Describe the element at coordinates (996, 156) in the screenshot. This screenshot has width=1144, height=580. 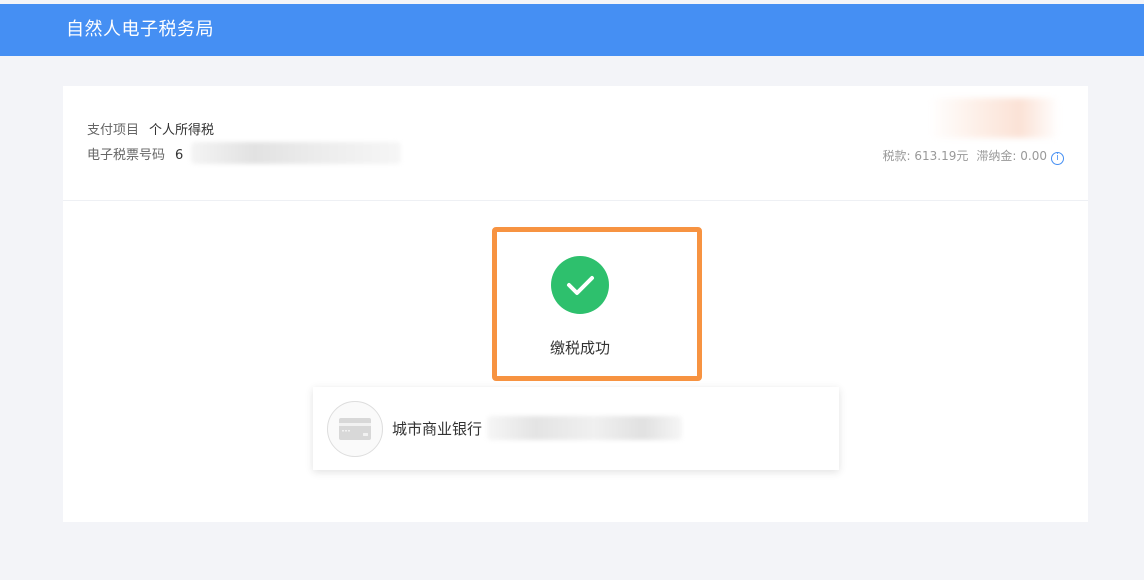
I see `late-fee-label: 滞纳金:` at that location.